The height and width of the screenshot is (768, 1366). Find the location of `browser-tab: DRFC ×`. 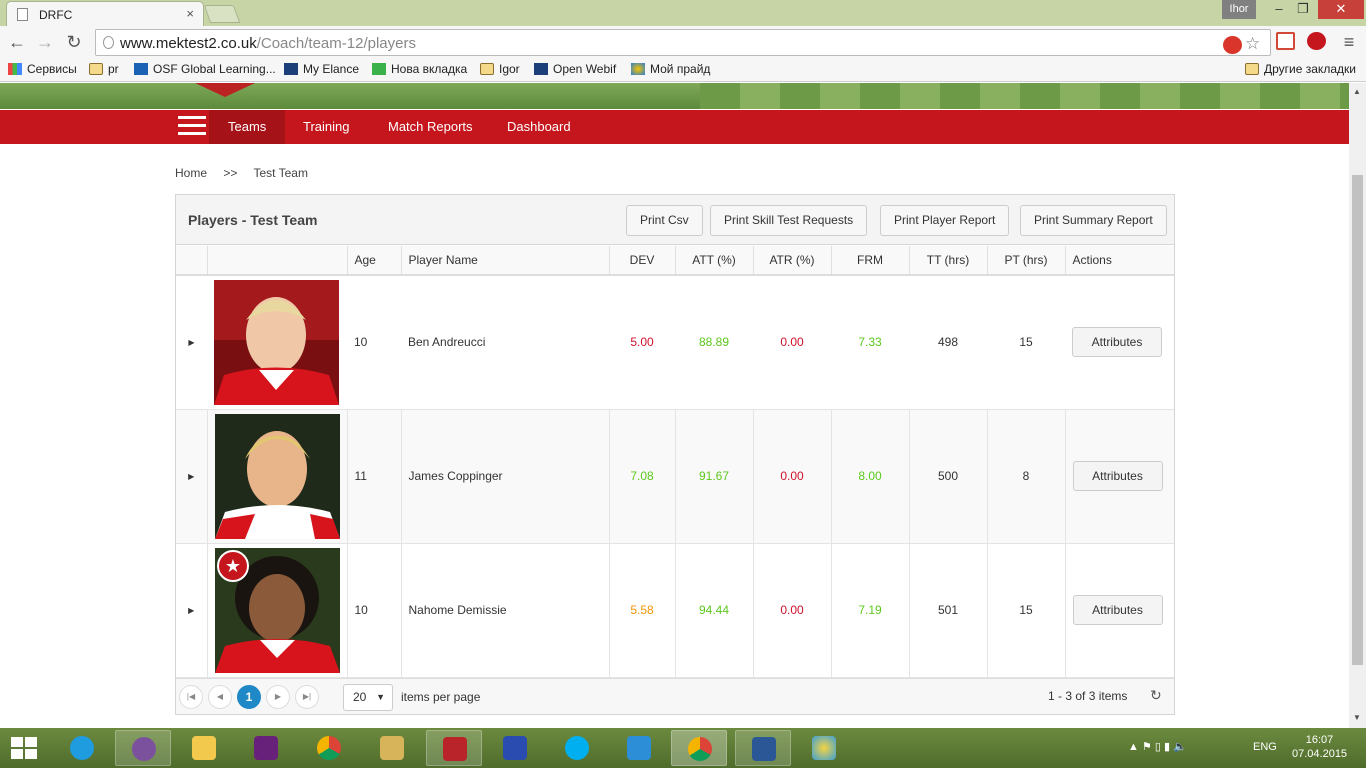

browser-tab: DRFC × is located at coordinates (105, 13).